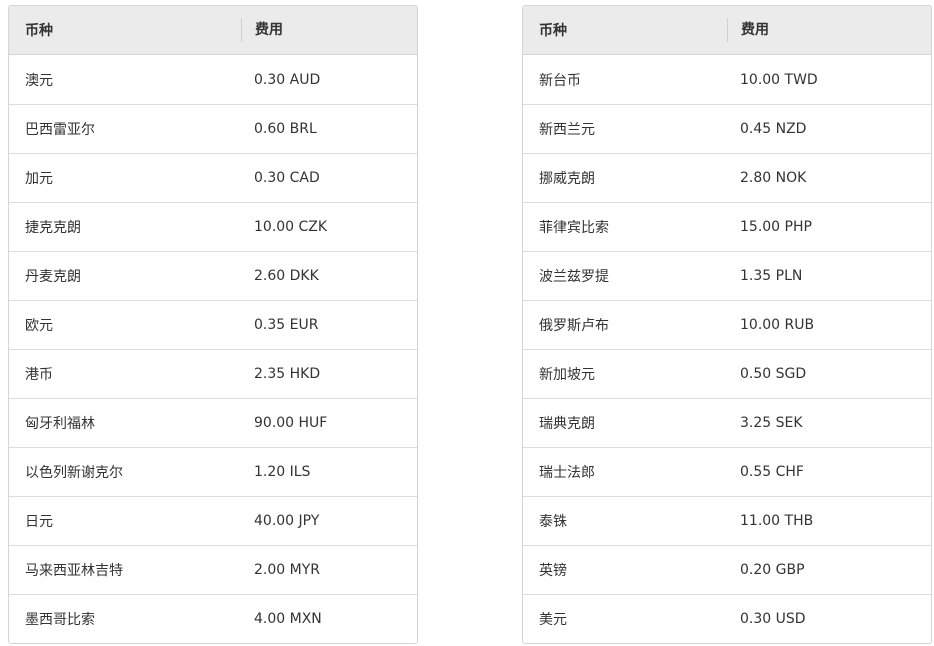  I want to click on currency-cell: 新台币, so click(560, 80).